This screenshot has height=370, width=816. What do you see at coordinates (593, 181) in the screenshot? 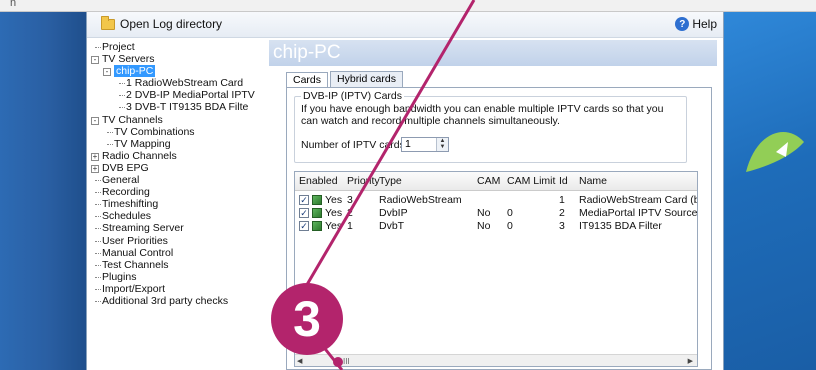
I see `column-header-name: Name` at bounding box center [593, 181].